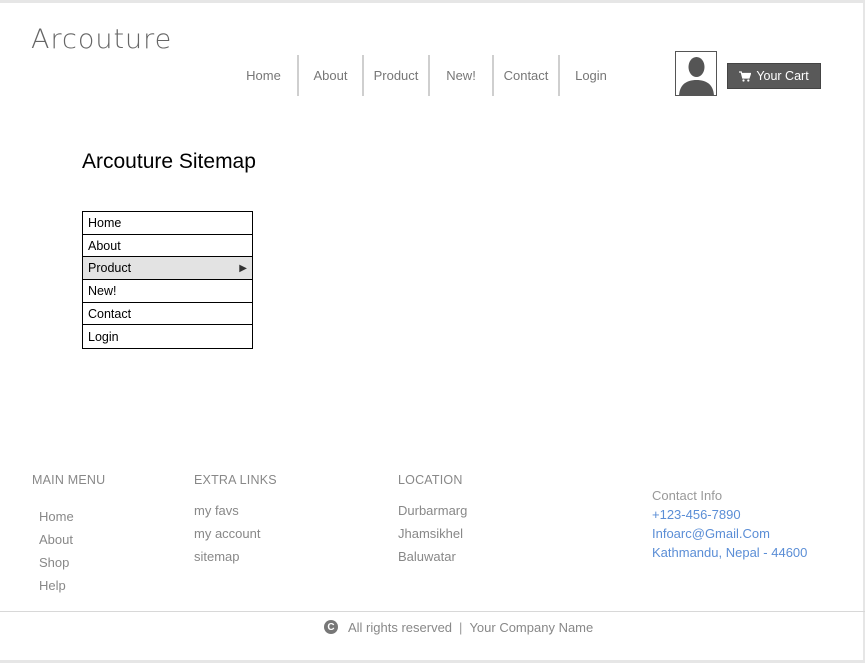 Image resolution: width=865 pixels, height=663 pixels. I want to click on nav-contact: Contact, so click(526, 75).